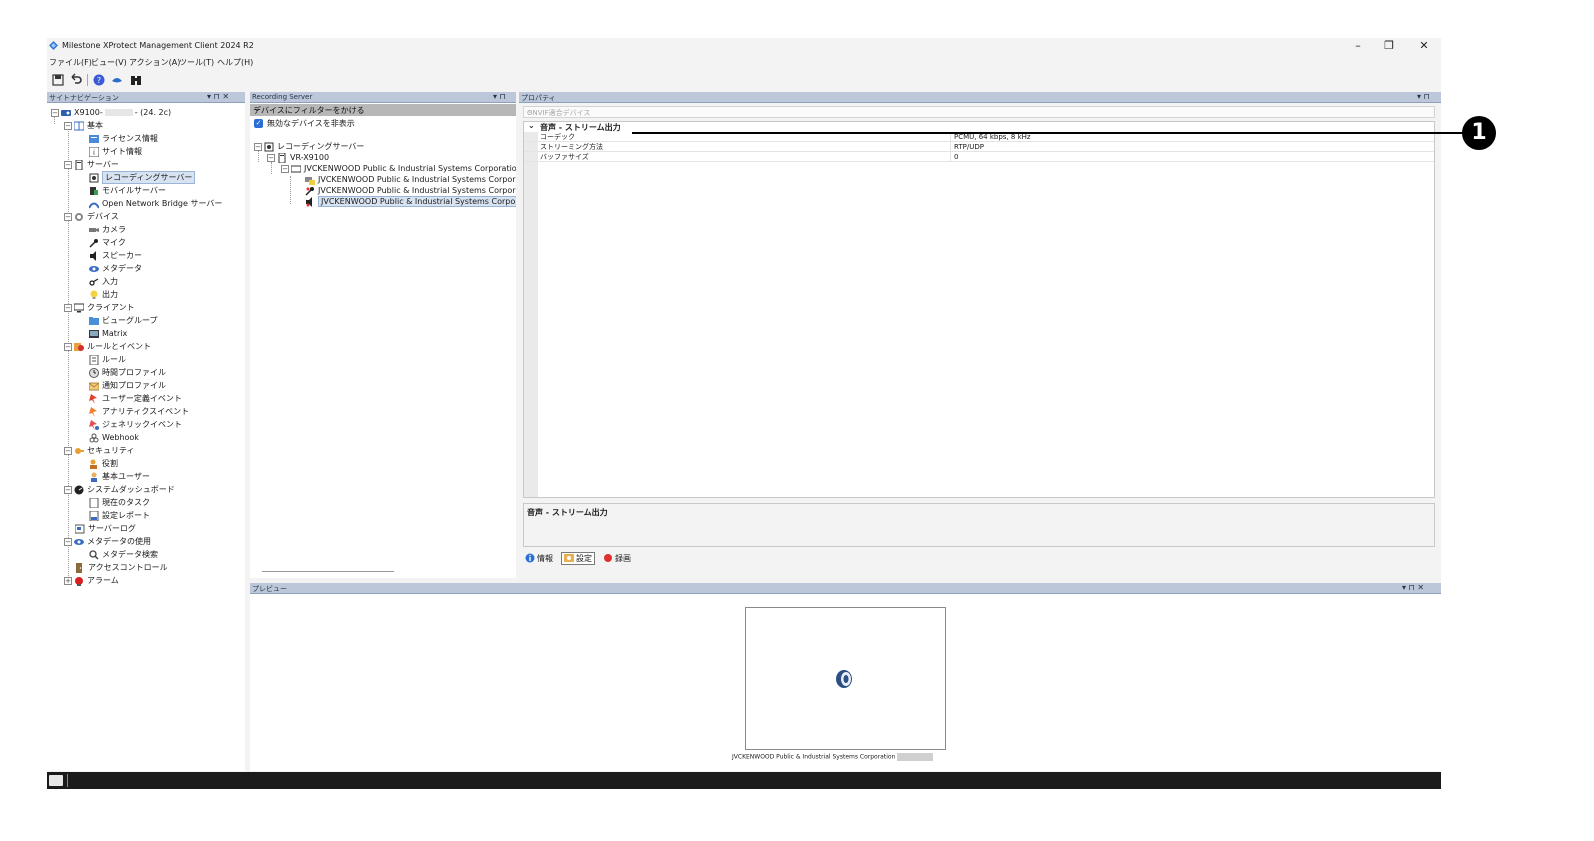 The width and height of the screenshot is (1594, 841). What do you see at coordinates (135, 398) in the screenshot?
I see `tree-user-events: ユーザー定義イベント` at bounding box center [135, 398].